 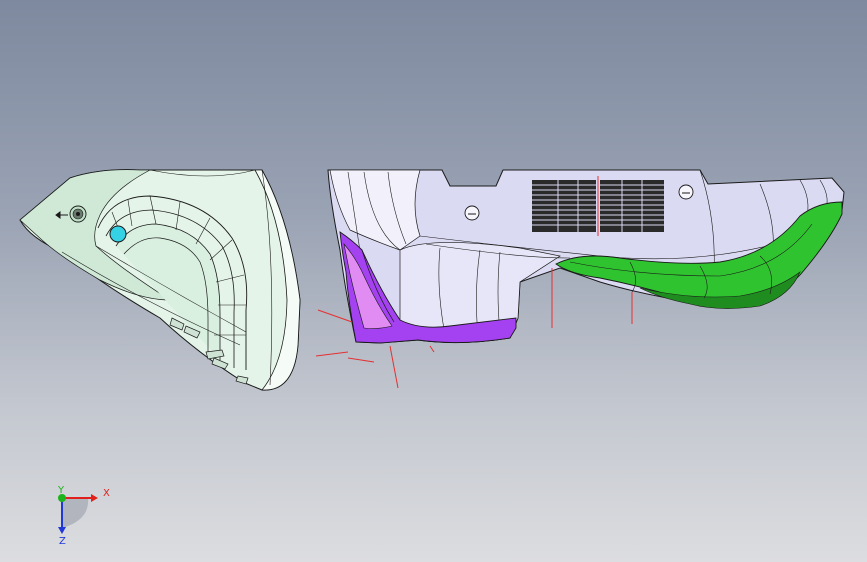 What do you see at coordinates (630, 206) in the screenshot?
I see `vent-grille-right` at bounding box center [630, 206].